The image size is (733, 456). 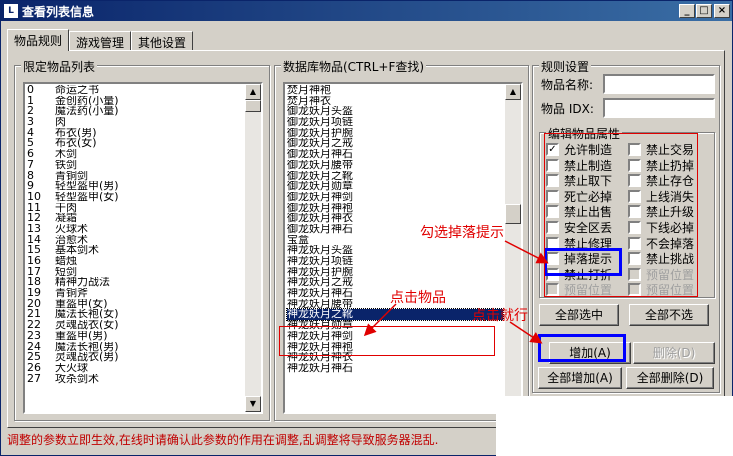 I want to click on arrow-add, so click(x=526, y=332).